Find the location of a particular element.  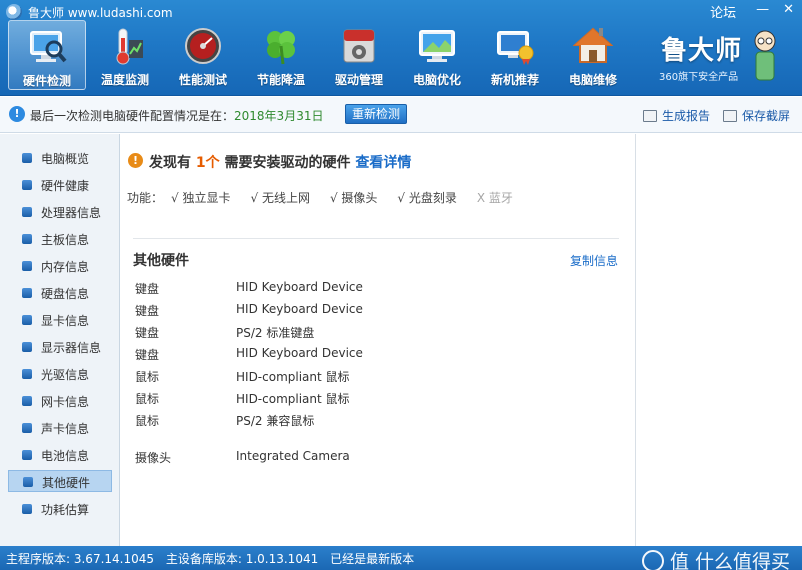

nav-hardware-detect: 硬件检测 is located at coordinates (47, 55).